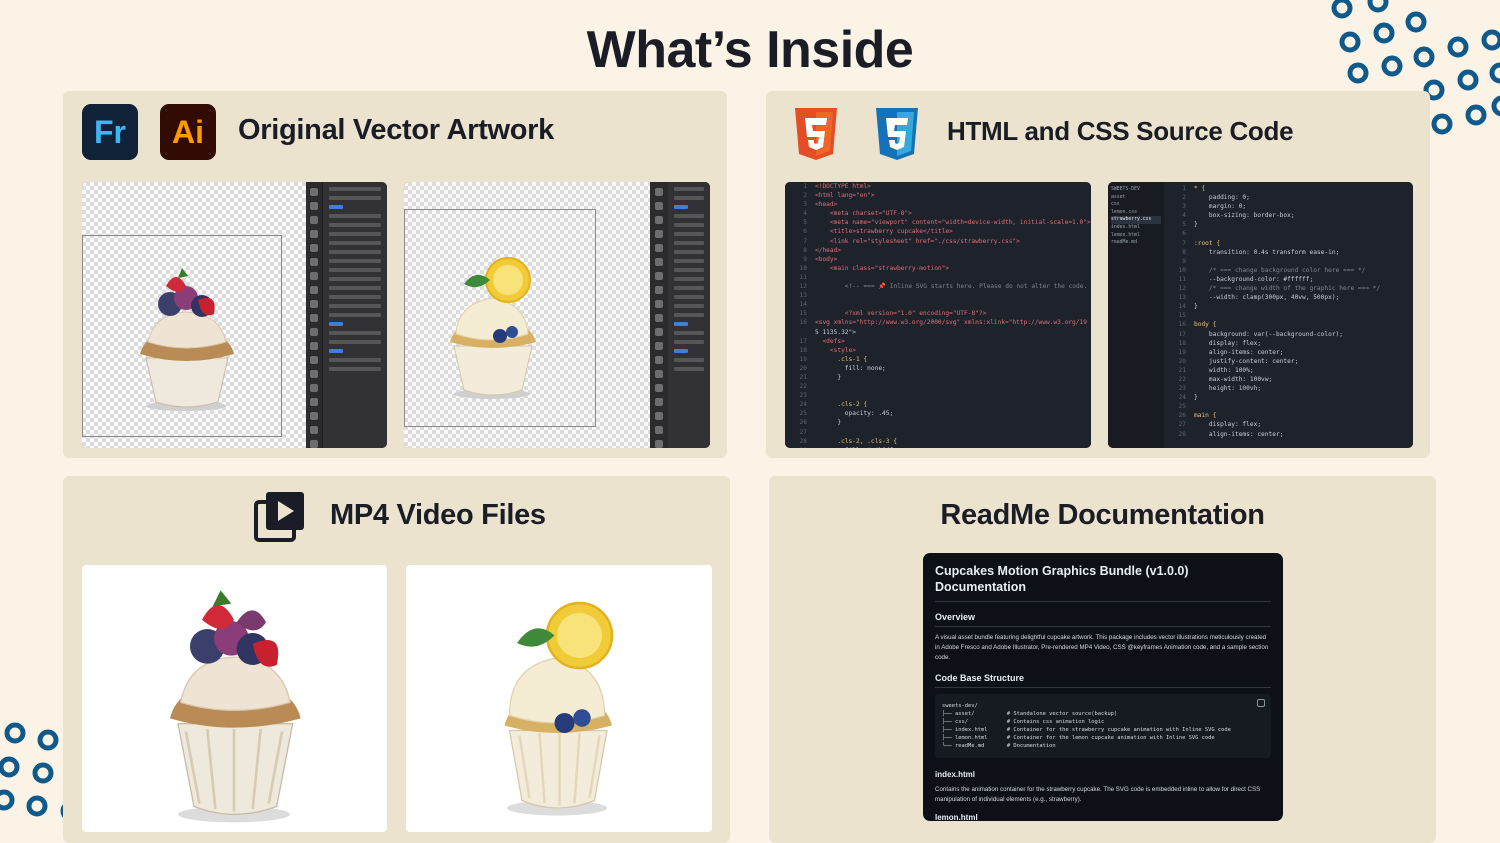 This screenshot has width=1500, height=843. Describe the element at coordinates (828, 250) in the screenshot. I see `code-text: </head>` at that location.